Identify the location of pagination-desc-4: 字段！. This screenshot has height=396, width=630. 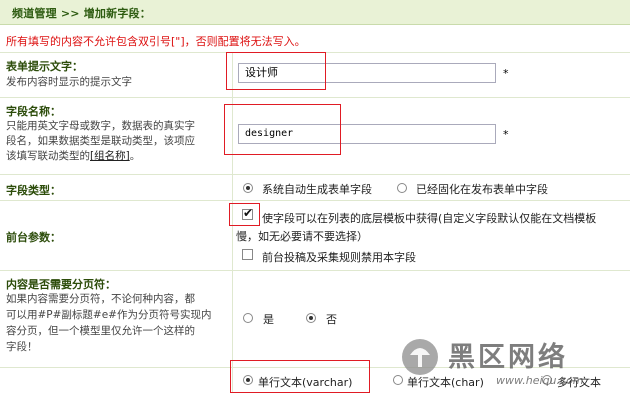
(22, 347).